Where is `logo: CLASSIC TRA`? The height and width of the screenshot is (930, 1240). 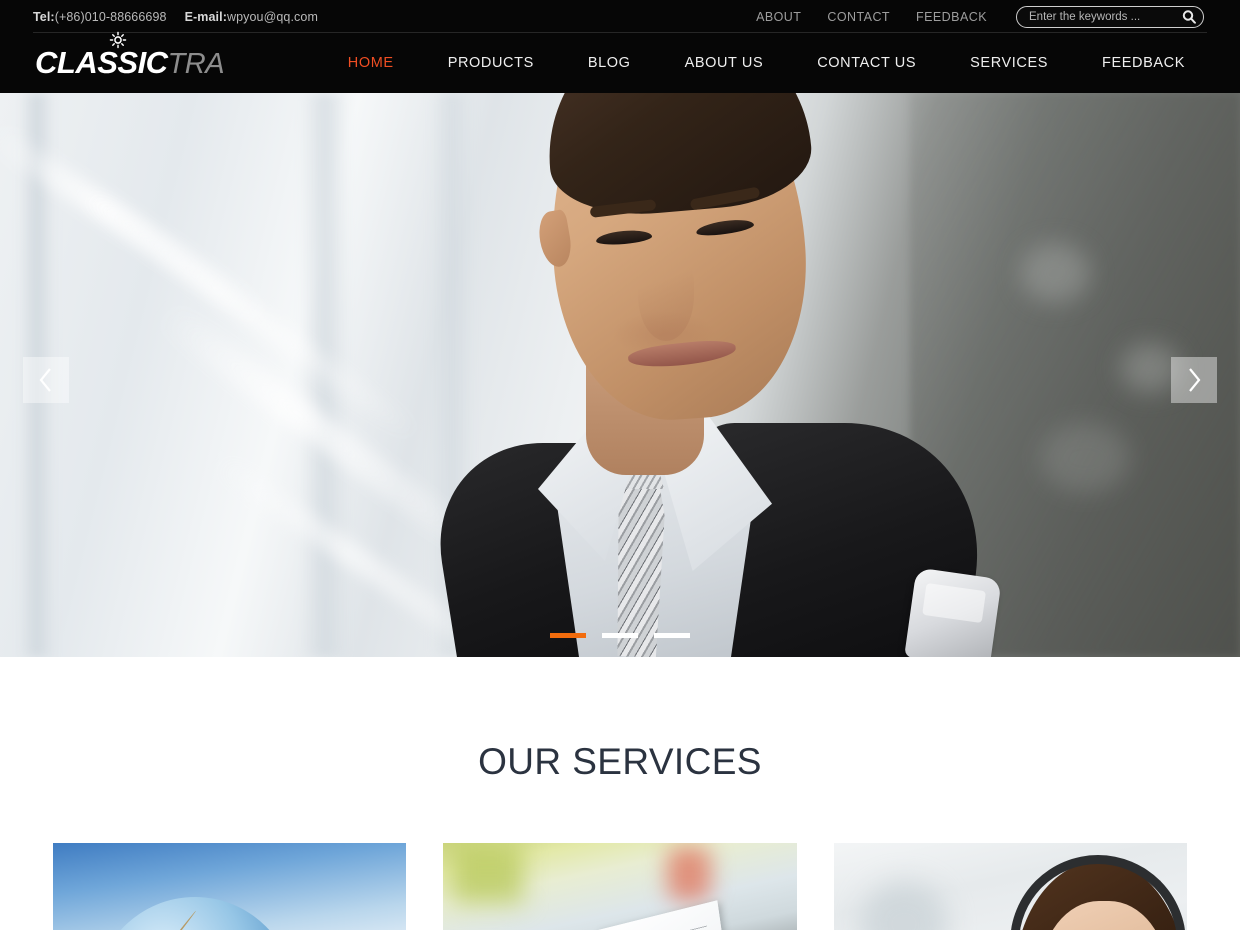 logo: CLASSIC TRA is located at coordinates (130, 55).